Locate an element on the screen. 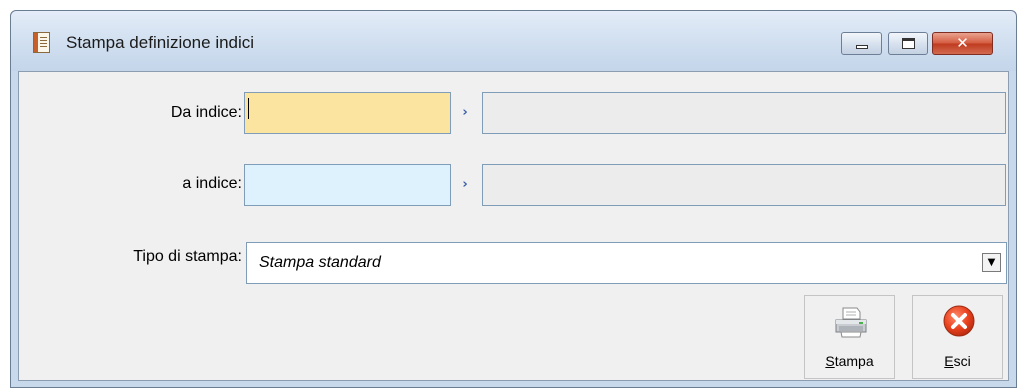 This screenshot has width=1021, height=392. a-indice-description-field is located at coordinates (744, 185).